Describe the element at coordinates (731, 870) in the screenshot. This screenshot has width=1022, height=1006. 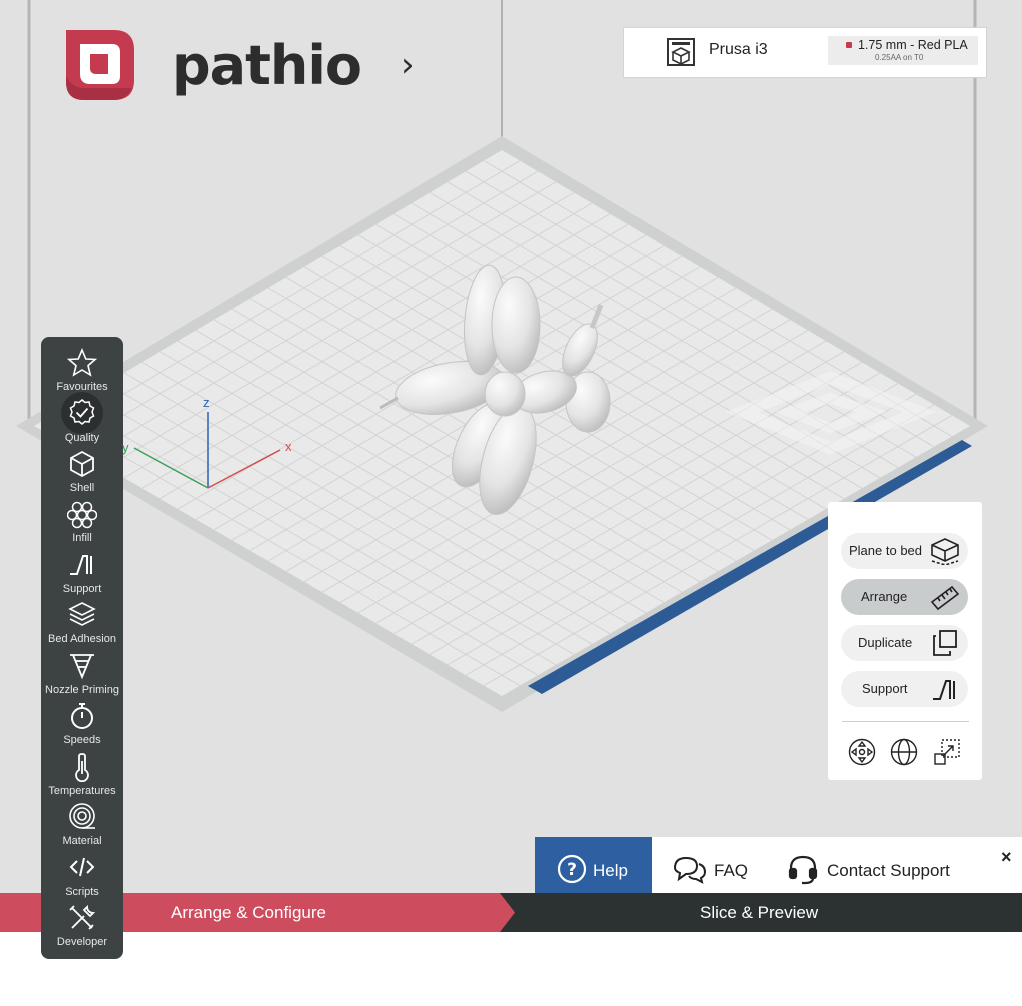
I see `faq-tab-label: FAQ` at that location.